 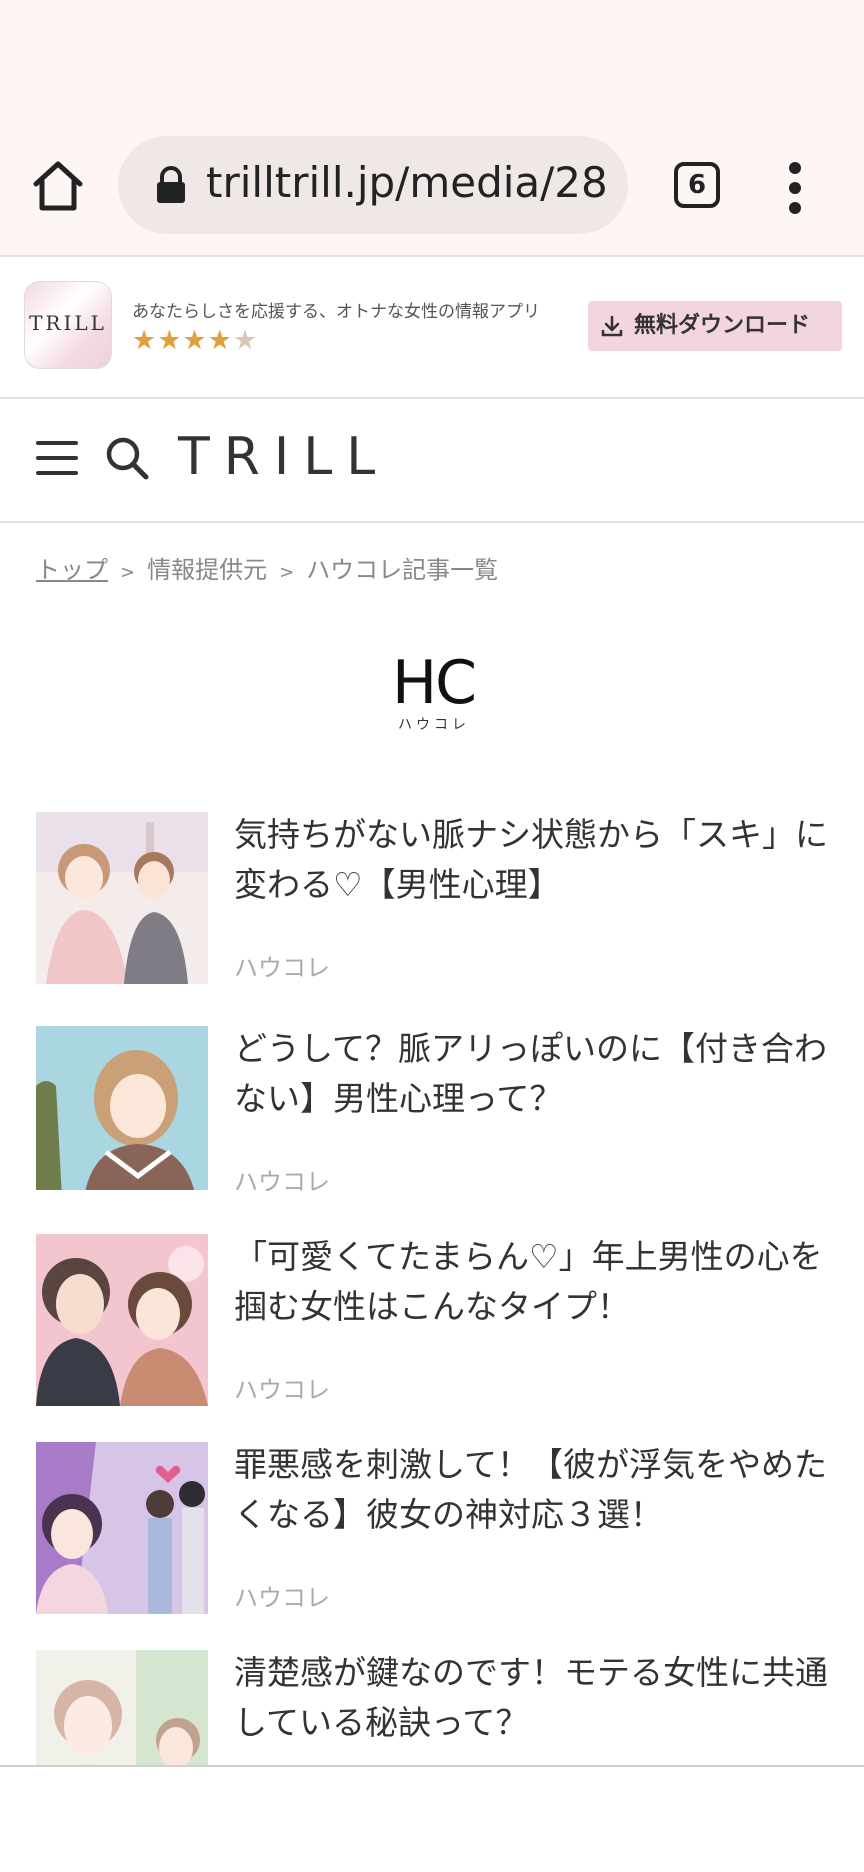 What do you see at coordinates (283, 457) in the screenshot?
I see `site-logo: TRILL` at bounding box center [283, 457].